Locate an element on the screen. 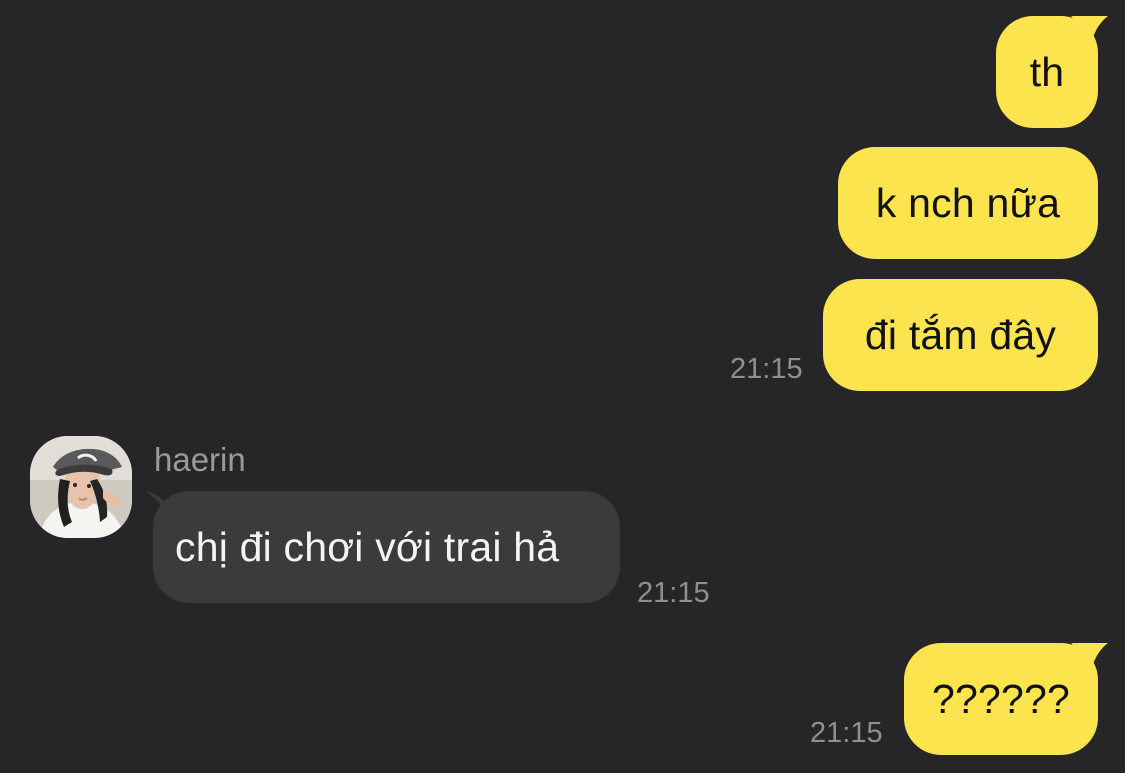 The image size is (1125, 773). message-bubble-outgoing: k nch nữa is located at coordinates (968, 203).